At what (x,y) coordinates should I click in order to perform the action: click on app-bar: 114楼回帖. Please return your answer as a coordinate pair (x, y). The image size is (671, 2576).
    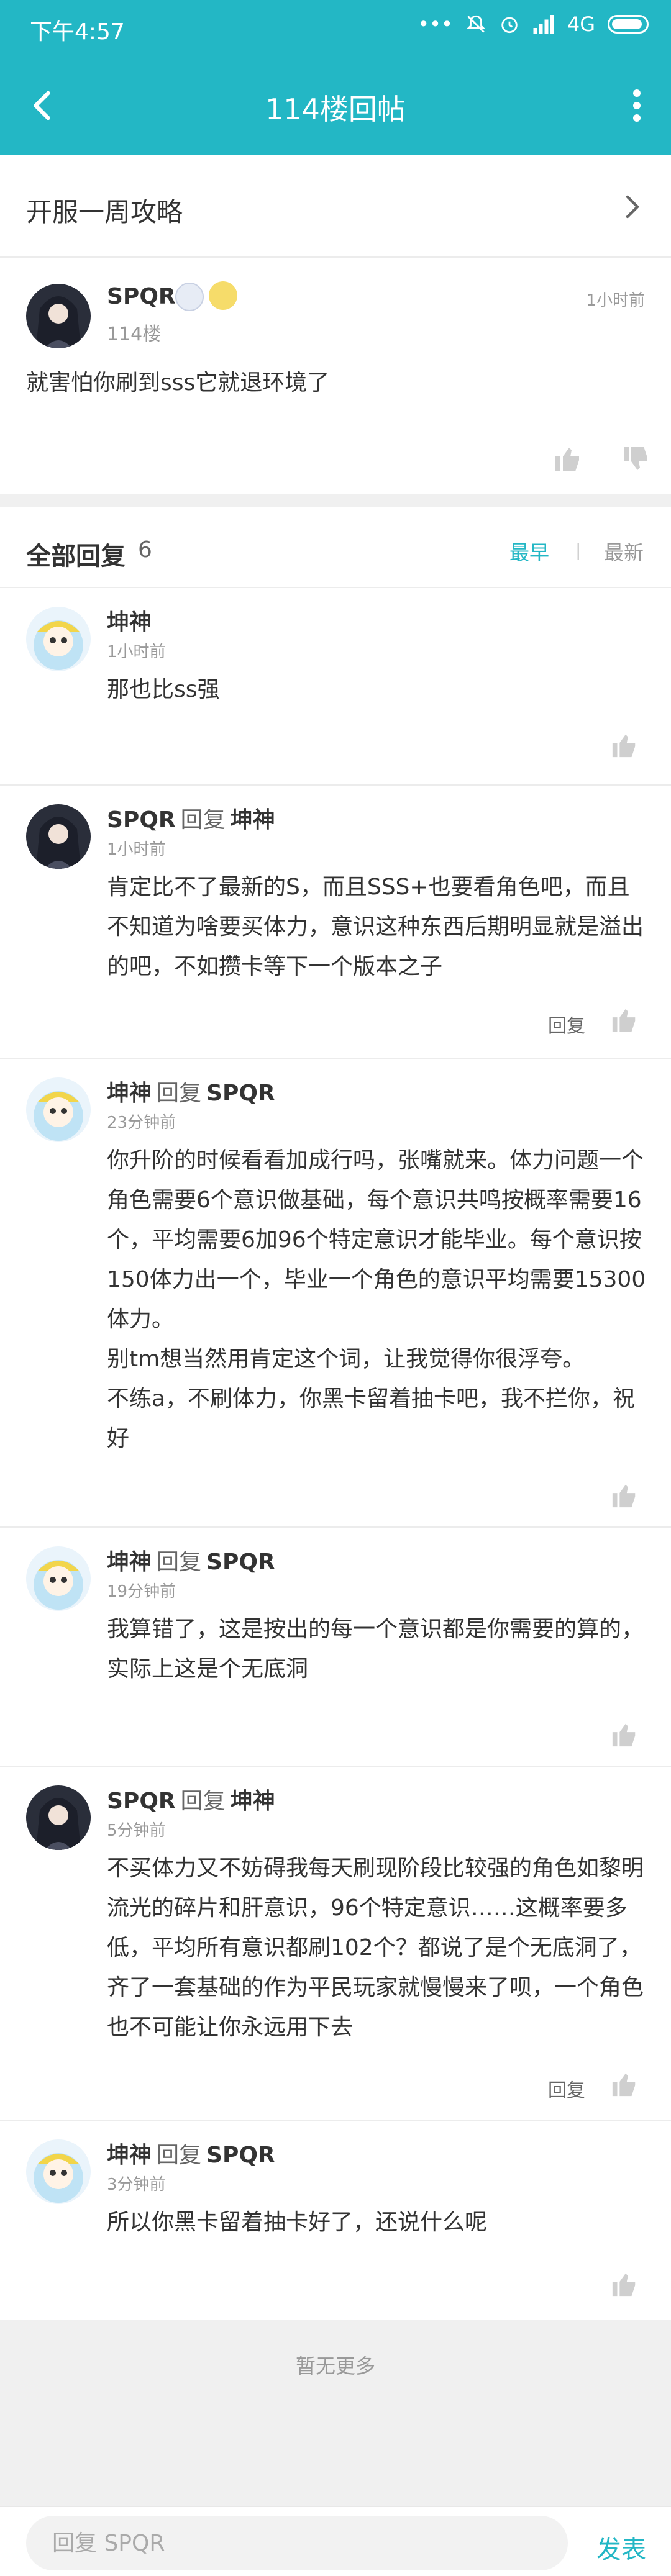
    Looking at the image, I should click on (335, 105).